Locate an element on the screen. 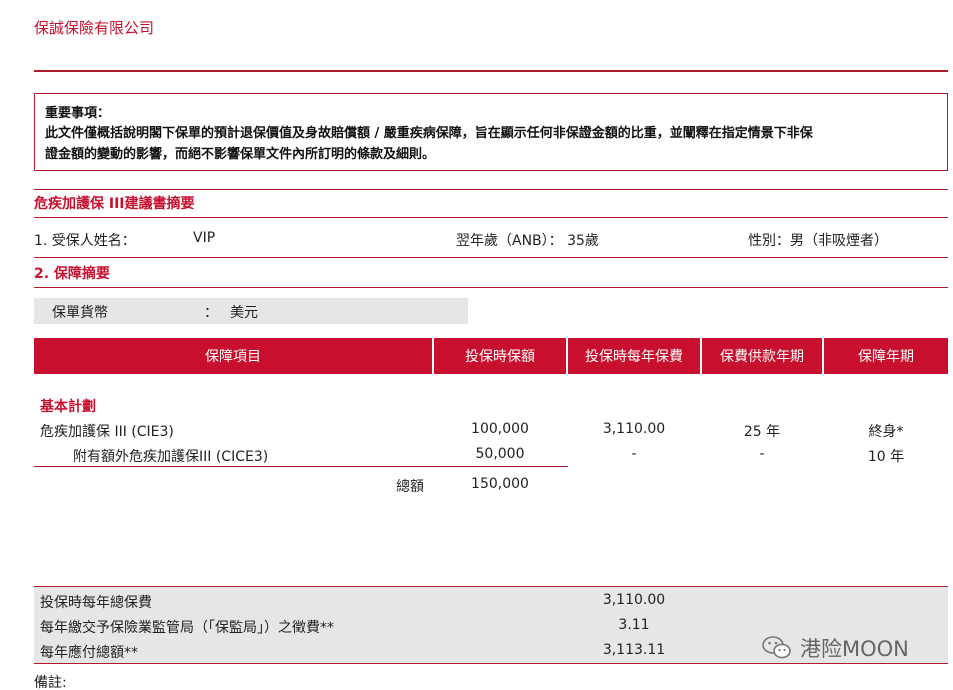 This screenshot has width=953, height=690. summary-2-value: 3.11 is located at coordinates (634, 625).